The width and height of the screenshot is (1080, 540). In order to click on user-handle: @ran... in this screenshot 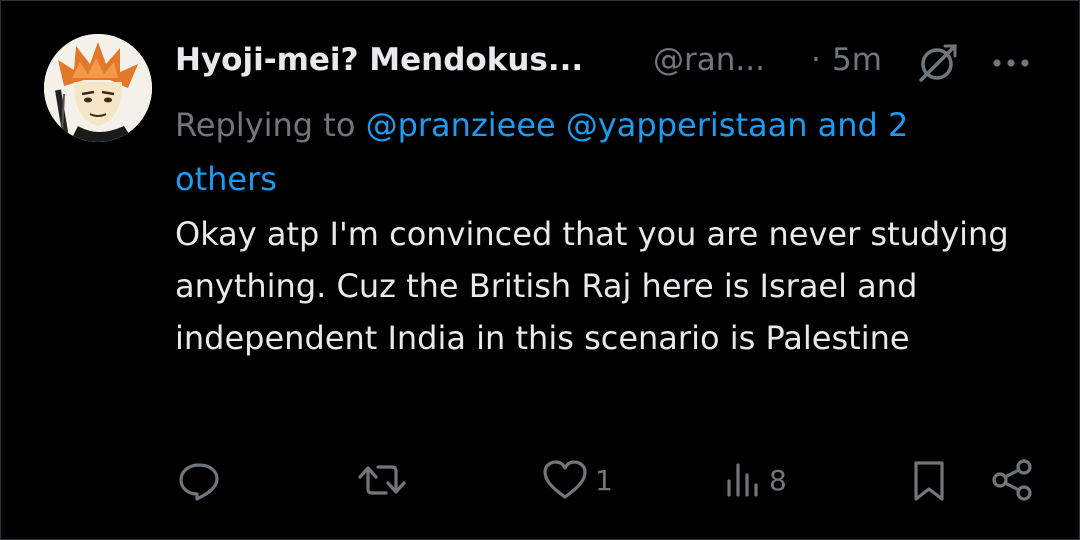, I will do `click(709, 60)`.